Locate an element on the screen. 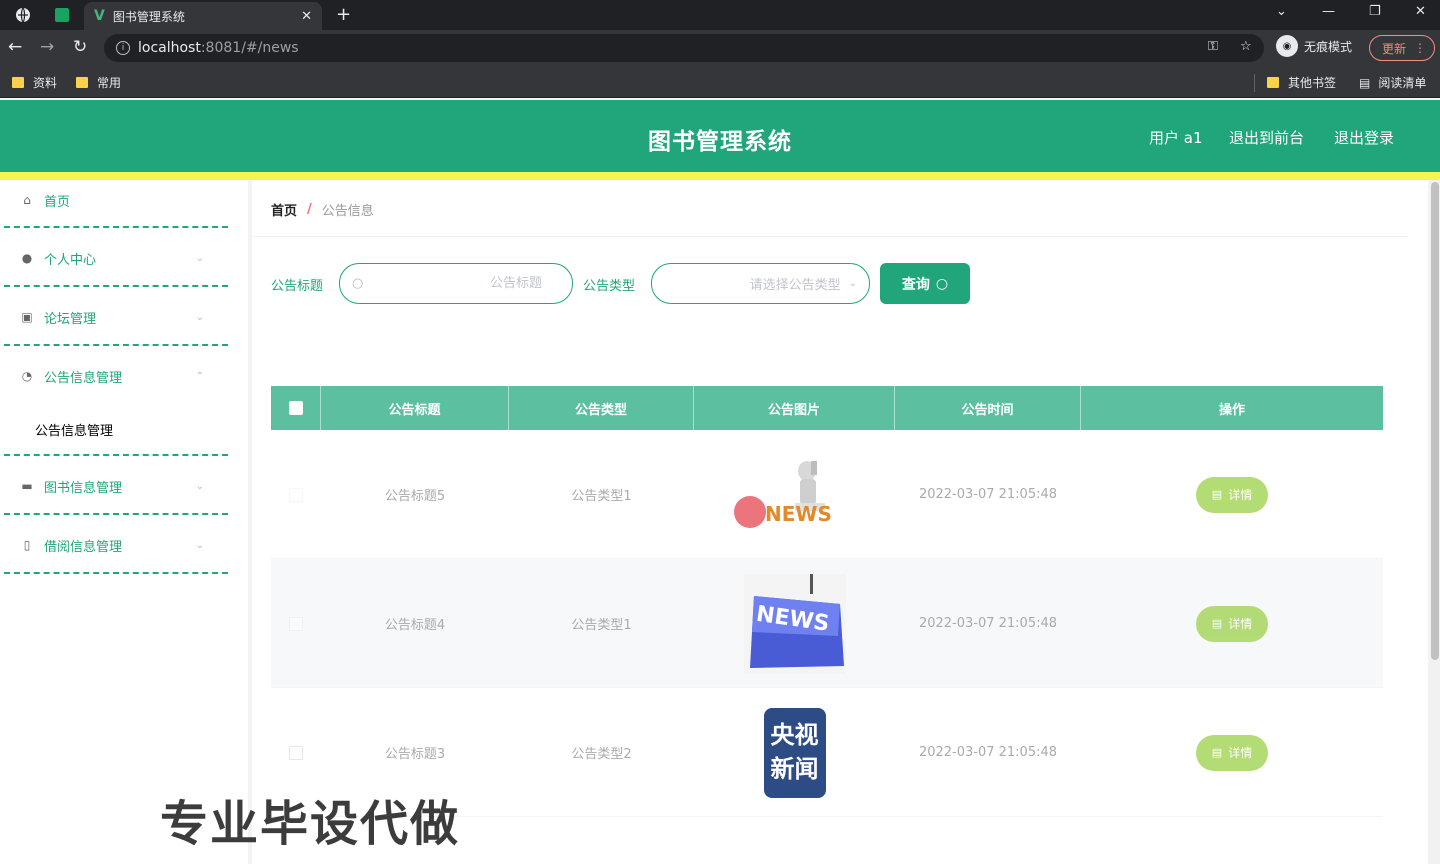  type-select: 请选择公告类型 ⌄ is located at coordinates (760, 283).